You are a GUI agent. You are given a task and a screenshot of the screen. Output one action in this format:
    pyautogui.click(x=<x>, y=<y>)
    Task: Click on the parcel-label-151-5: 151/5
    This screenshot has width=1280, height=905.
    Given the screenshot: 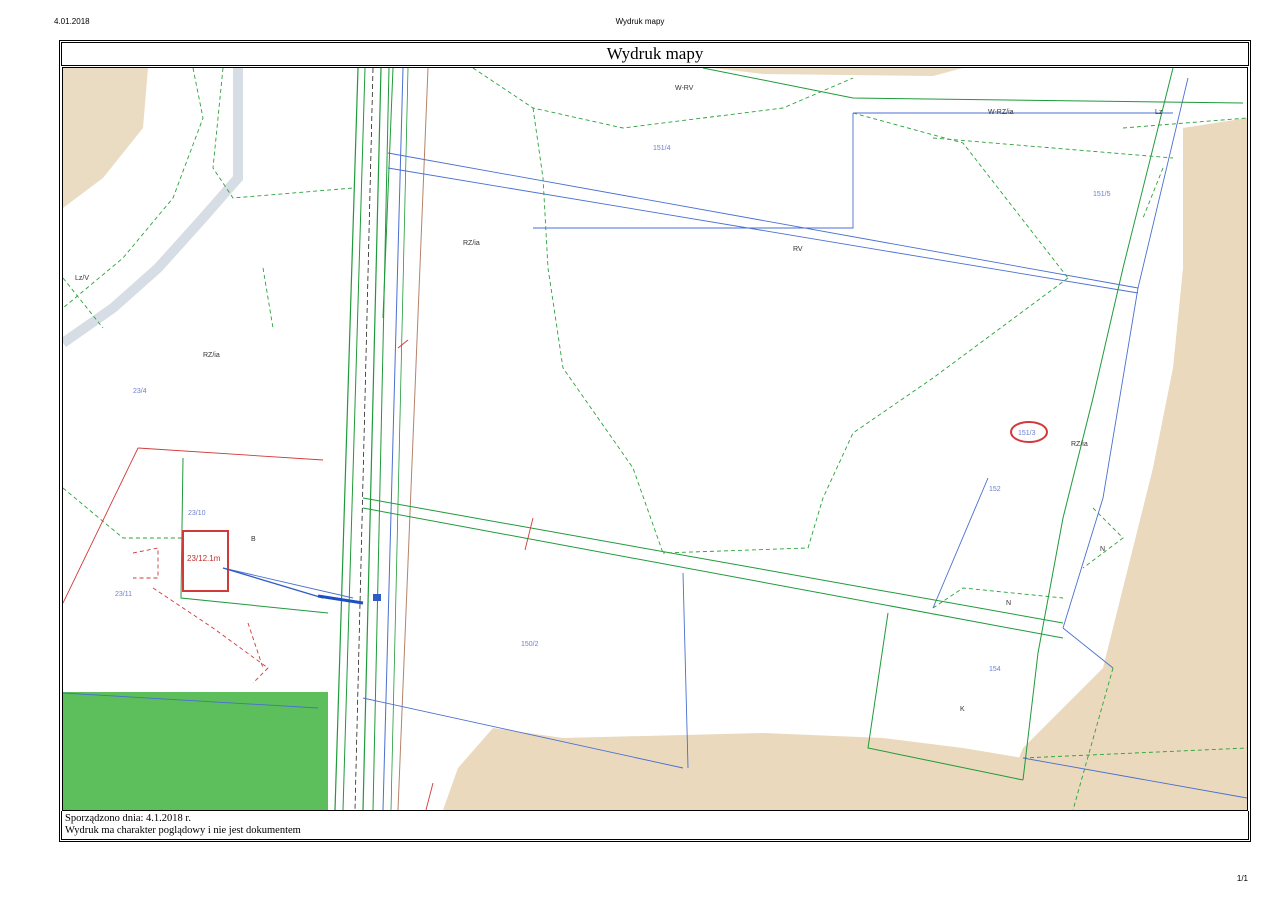 What is the action you would take?
    pyautogui.click(x=1102, y=194)
    